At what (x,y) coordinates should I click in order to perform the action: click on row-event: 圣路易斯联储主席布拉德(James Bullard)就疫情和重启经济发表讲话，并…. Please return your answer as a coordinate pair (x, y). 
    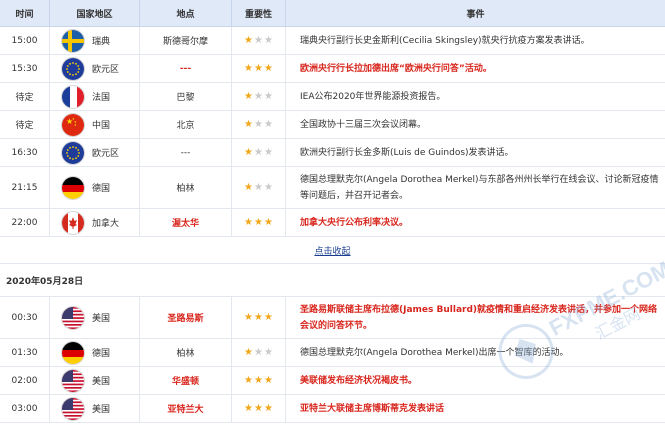
    Looking at the image, I should click on (479, 317).